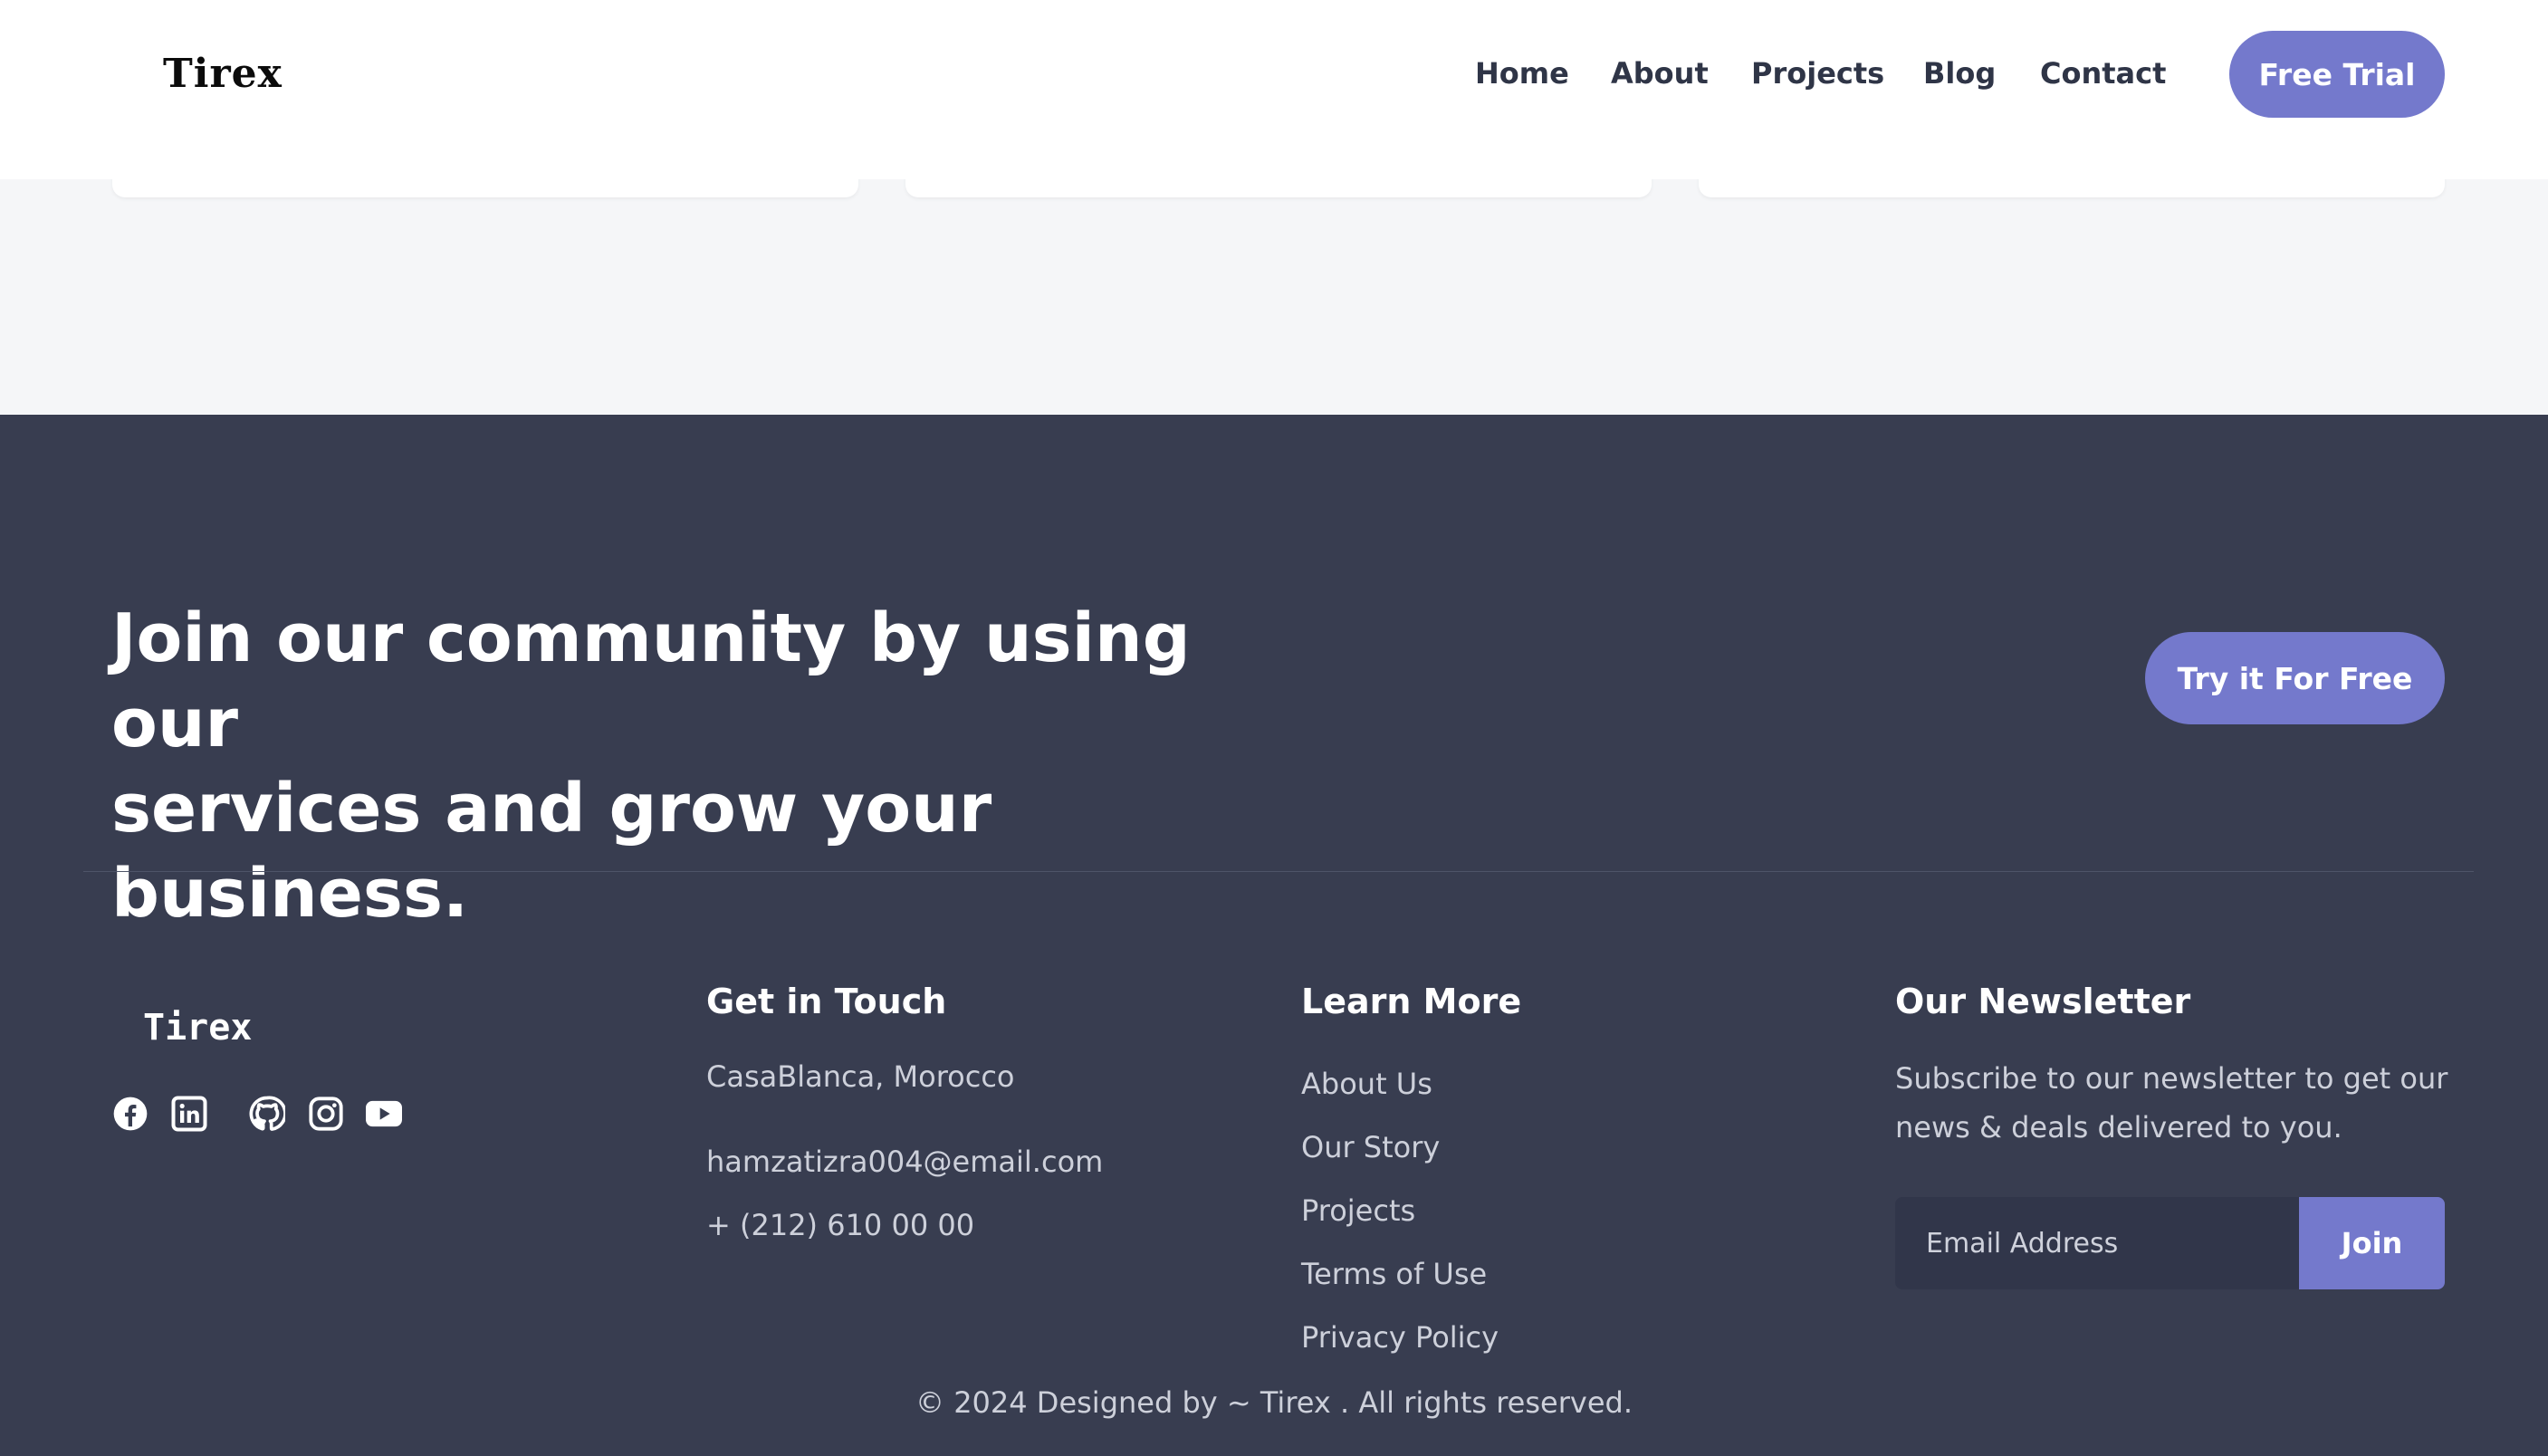  What do you see at coordinates (860, 1076) in the screenshot?
I see `contact-location: CasaBlanca, Morocco` at bounding box center [860, 1076].